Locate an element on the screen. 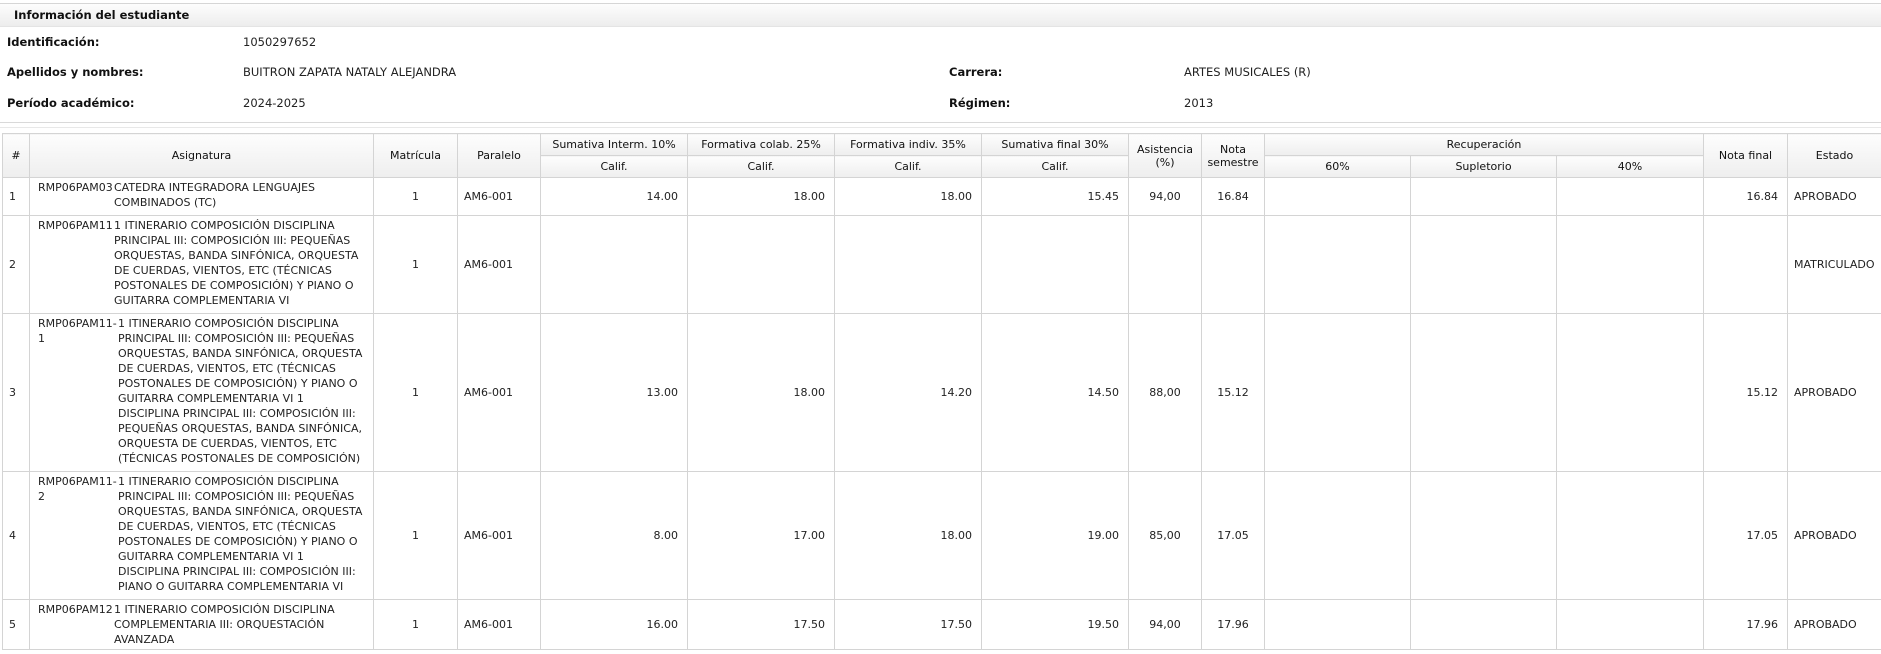 The height and width of the screenshot is (654, 1881). form-indiv-cell: 17.50 is located at coordinates (908, 625).